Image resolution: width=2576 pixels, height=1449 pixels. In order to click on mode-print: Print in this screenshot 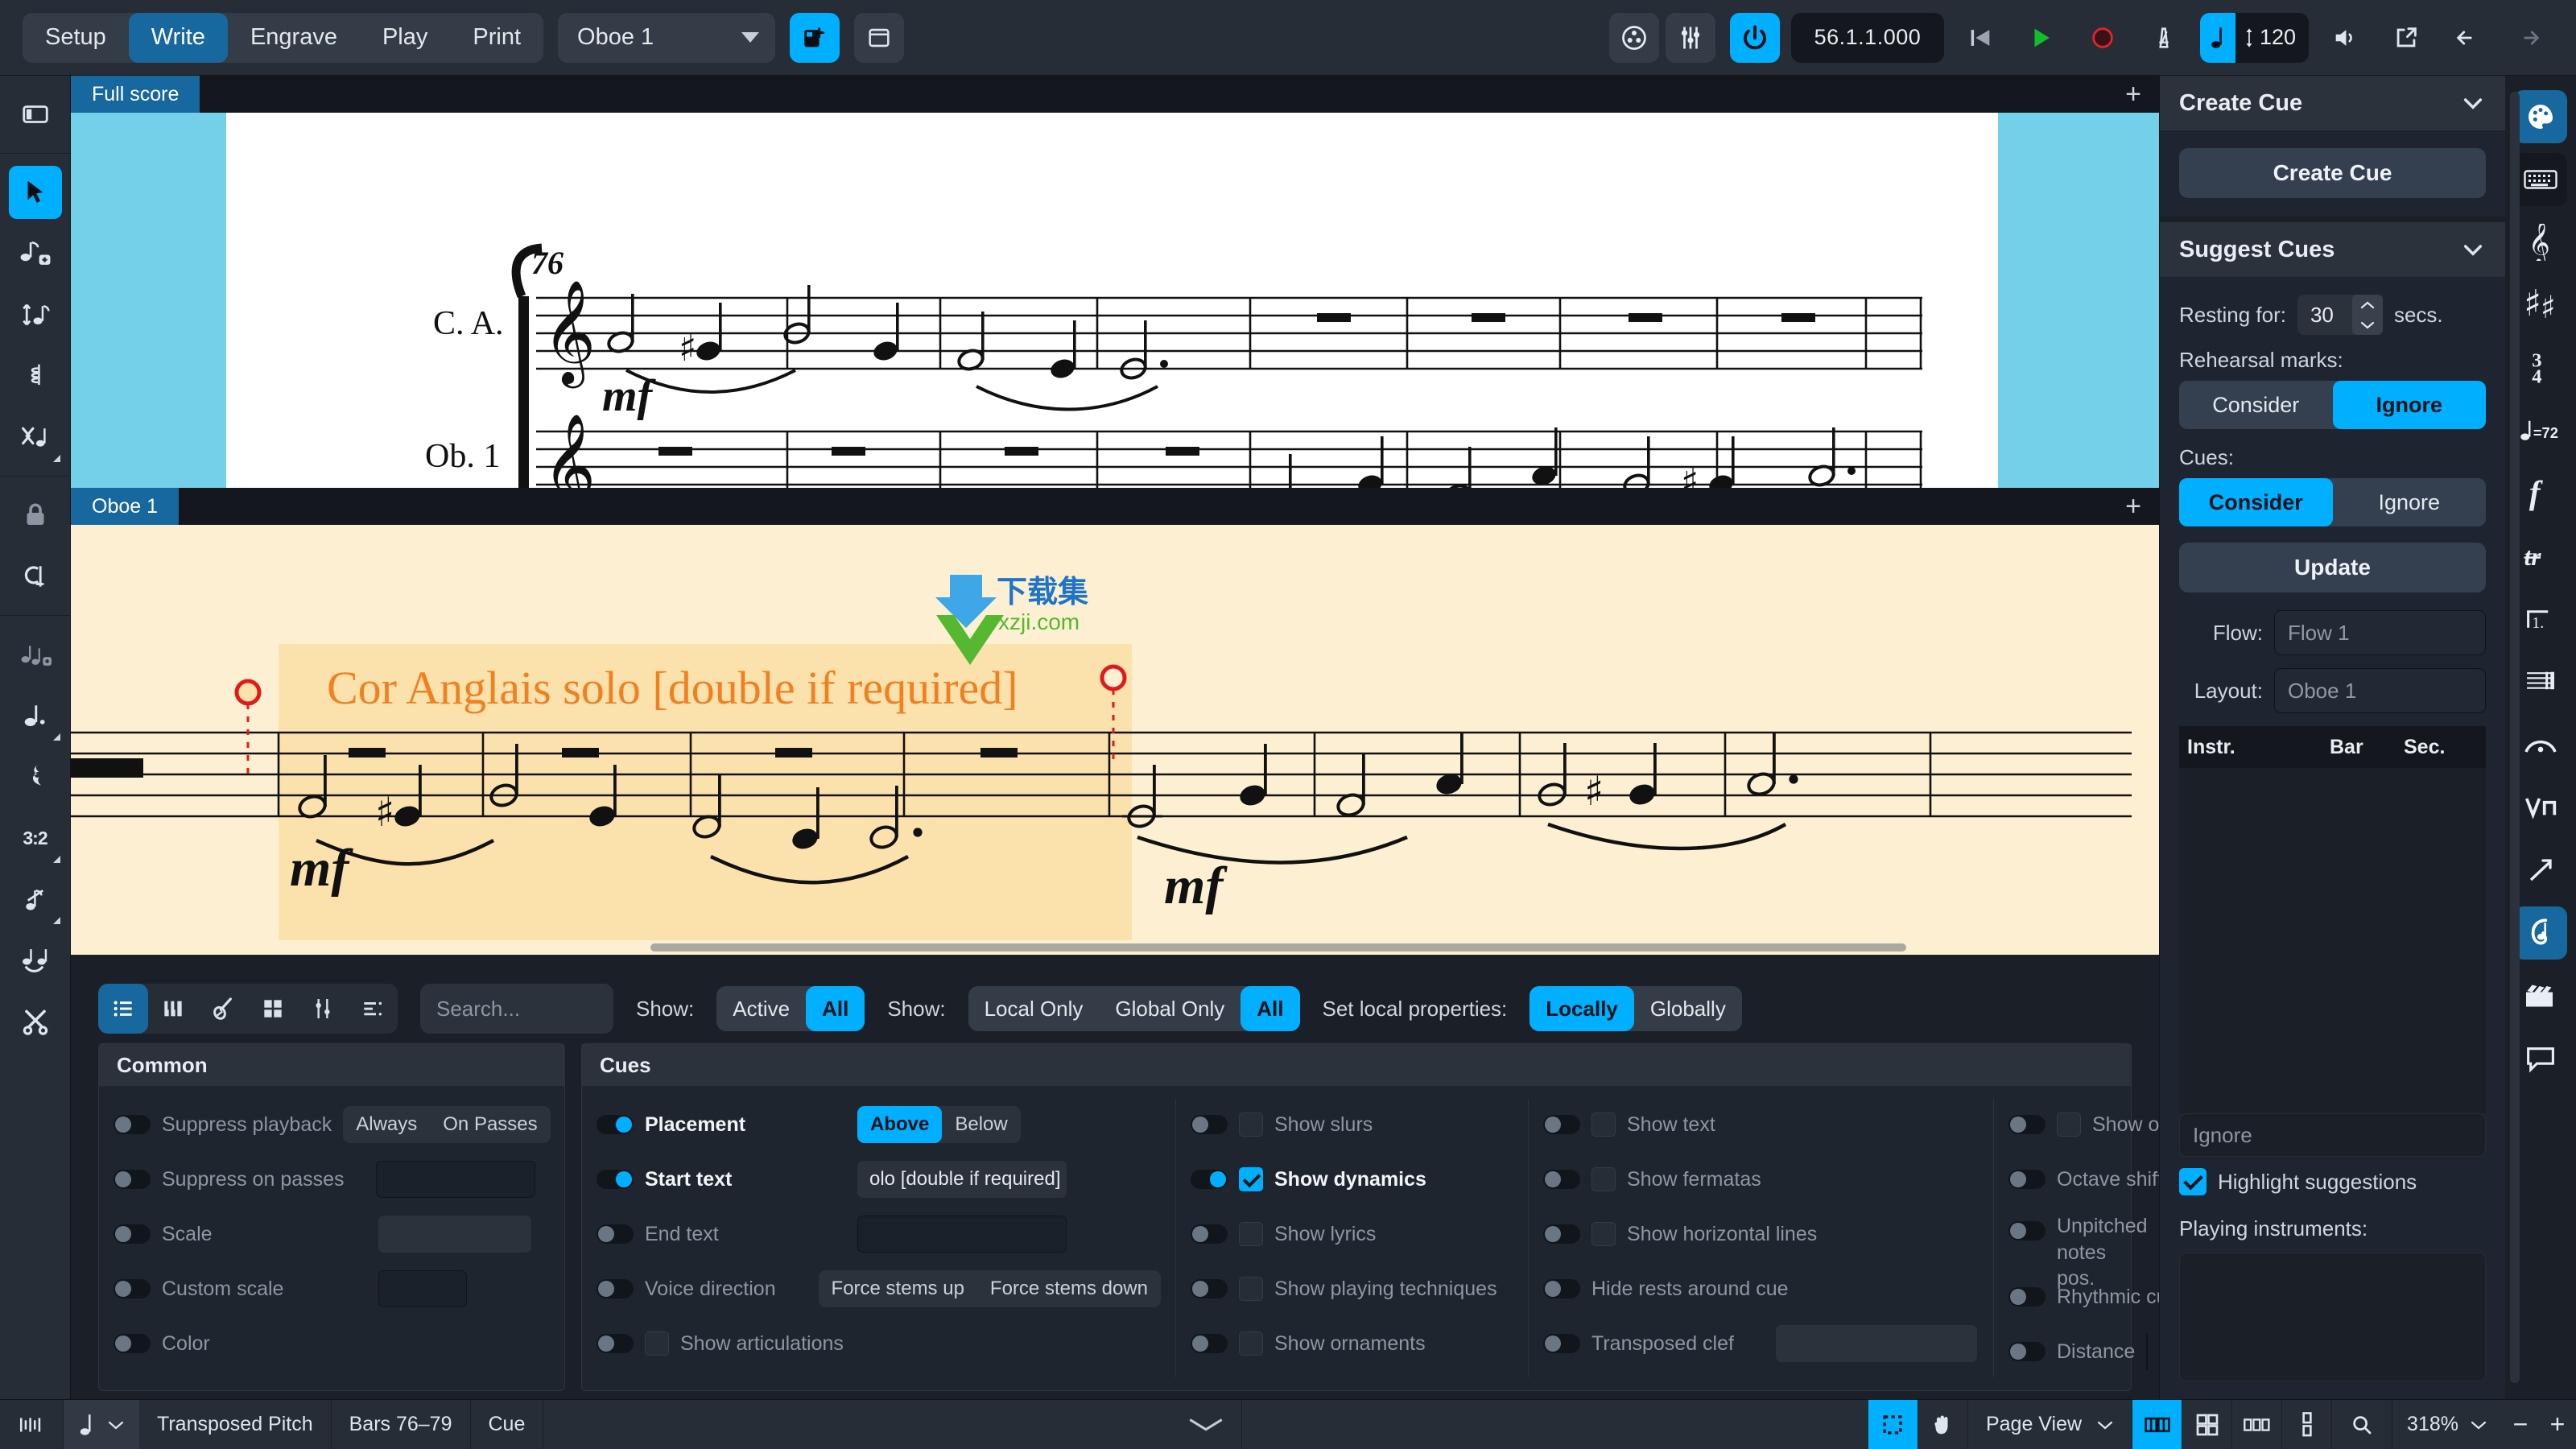, I will do `click(496, 38)`.